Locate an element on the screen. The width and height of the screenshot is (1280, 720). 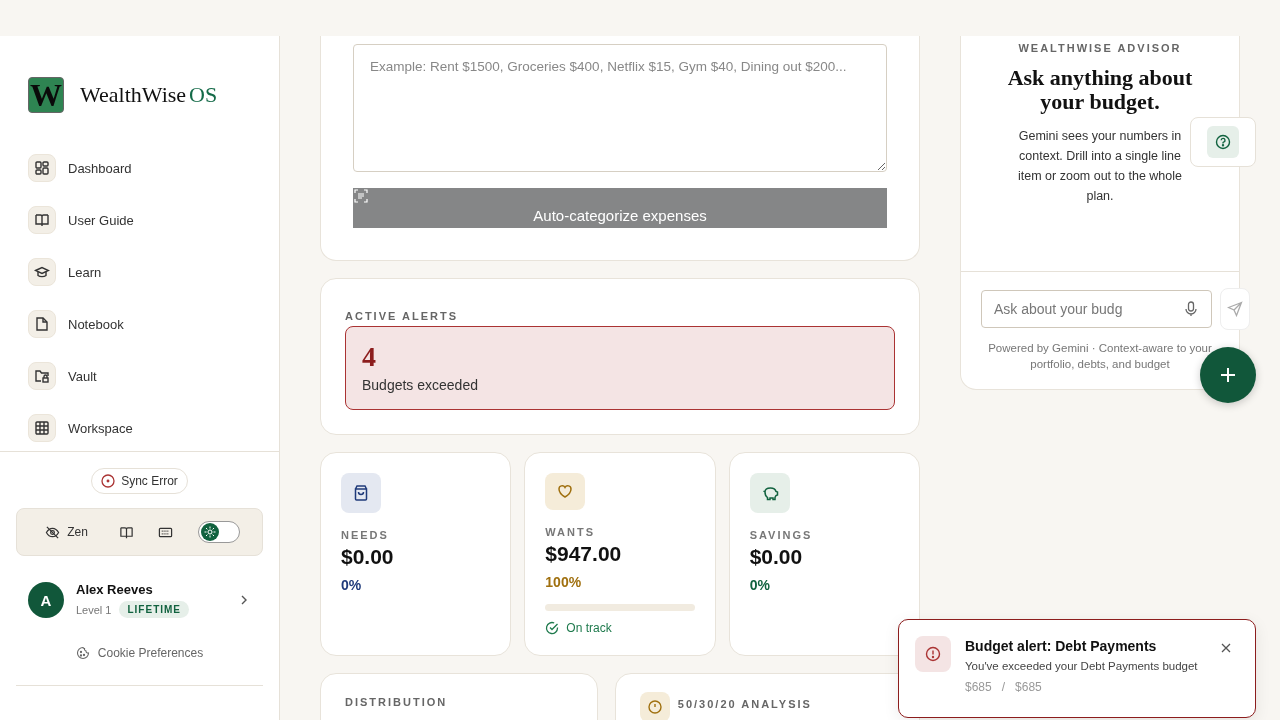
avatar: A is located at coordinates (46, 600).